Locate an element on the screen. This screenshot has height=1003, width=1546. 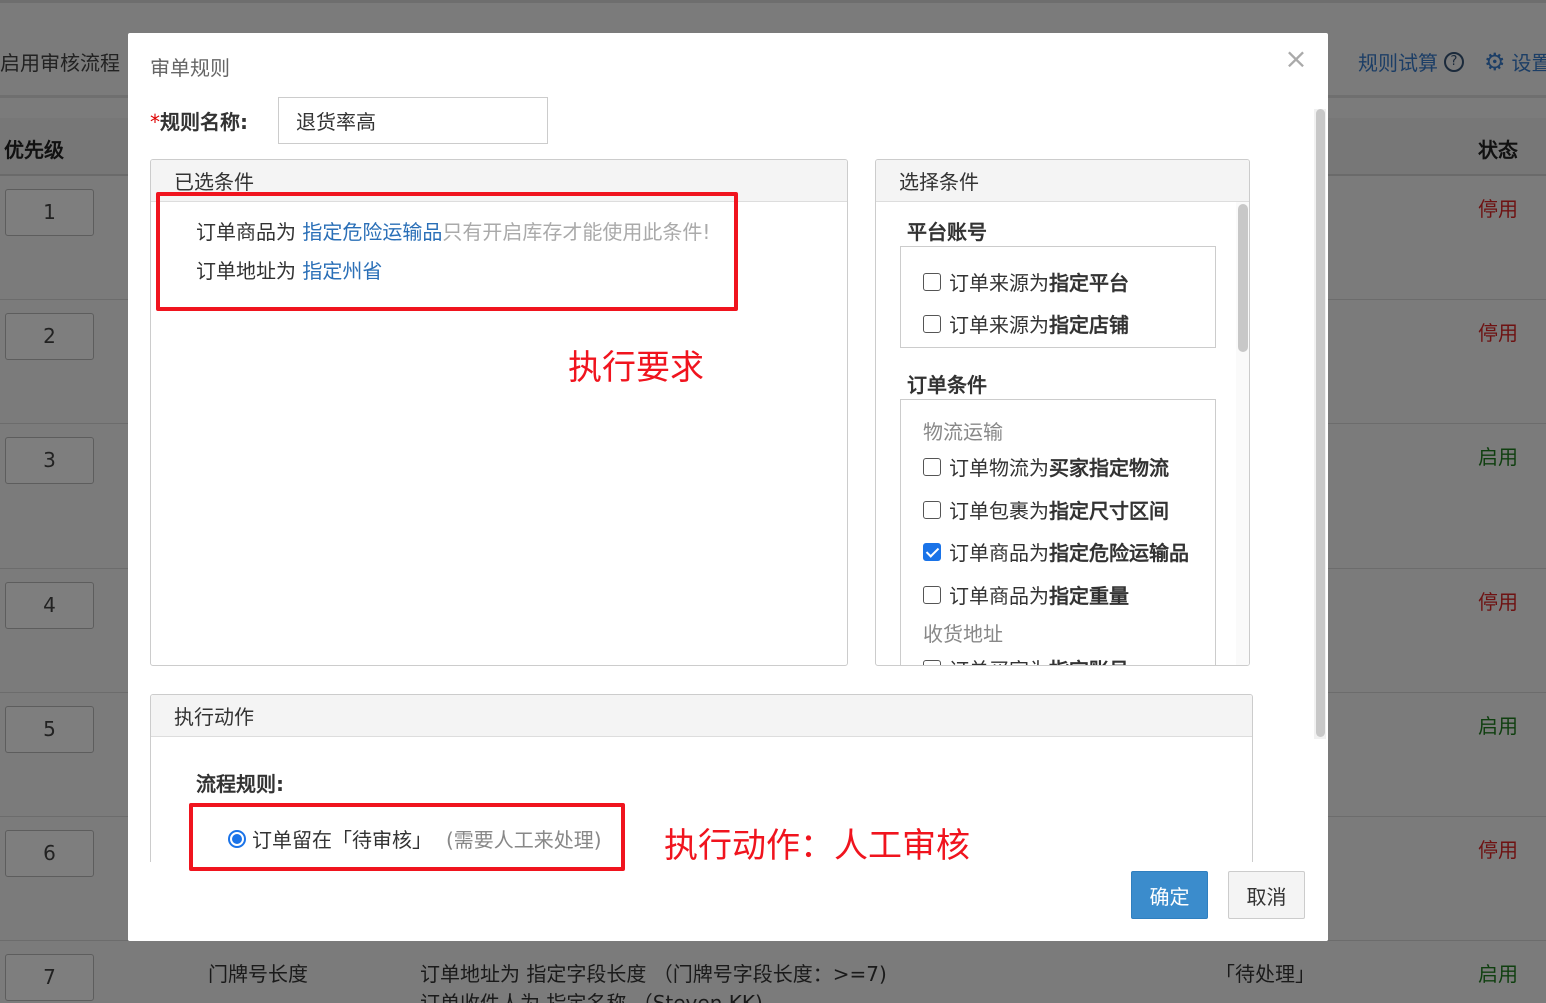
close-icon: × is located at coordinates (1296, 59).